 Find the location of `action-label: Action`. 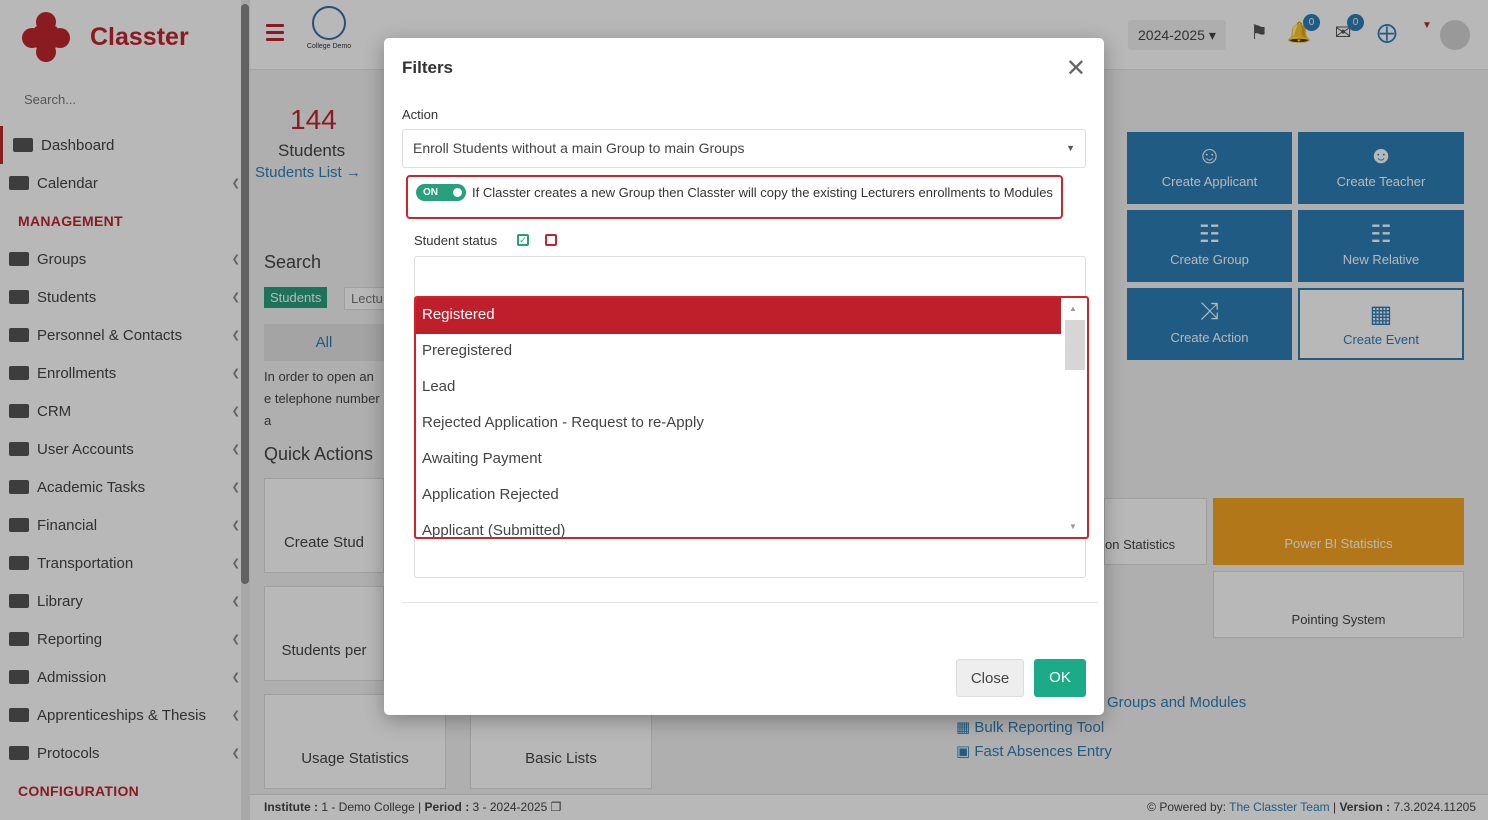

action-label: Action is located at coordinates (420, 114).